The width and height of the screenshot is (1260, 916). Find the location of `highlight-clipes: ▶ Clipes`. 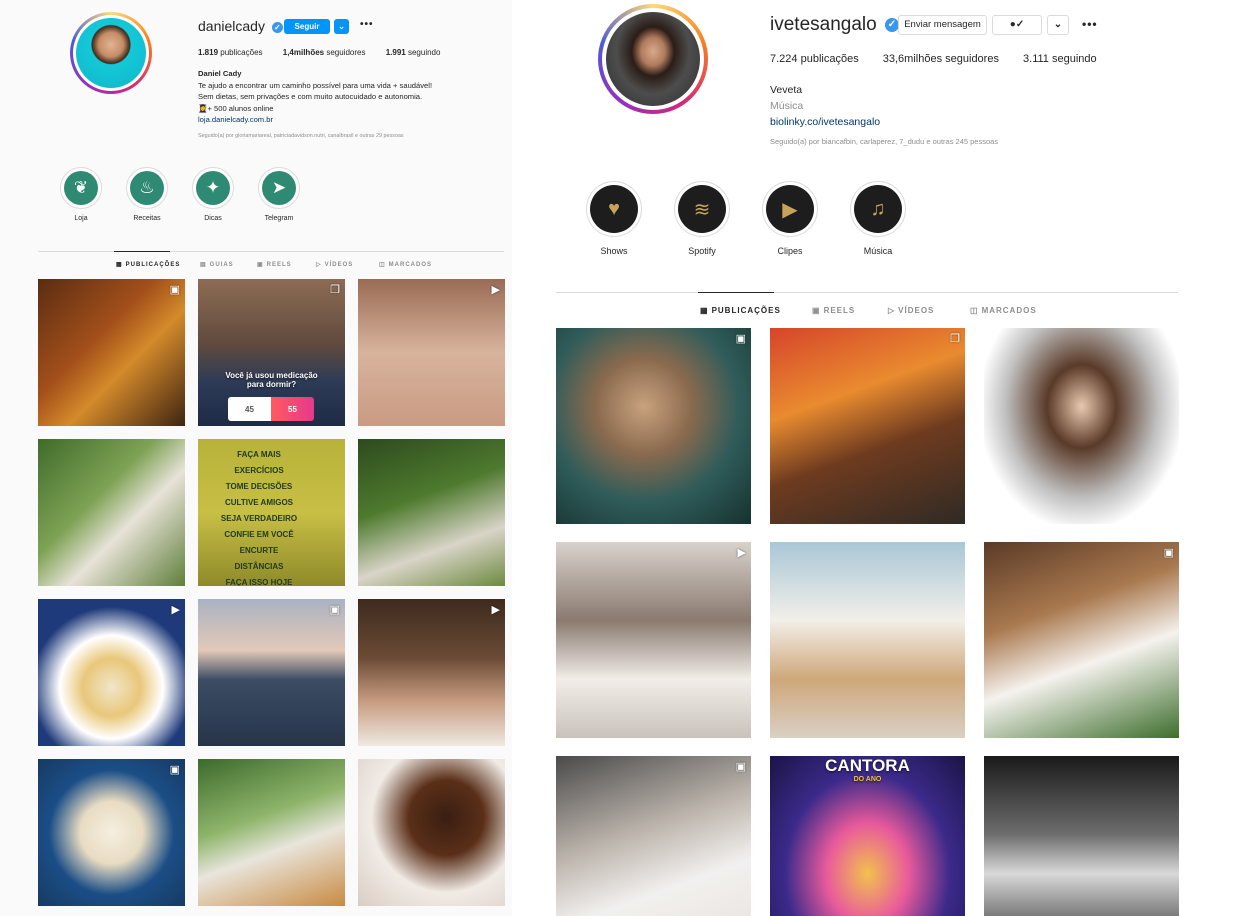

highlight-clipes: ▶ Clipes is located at coordinates (790, 218).